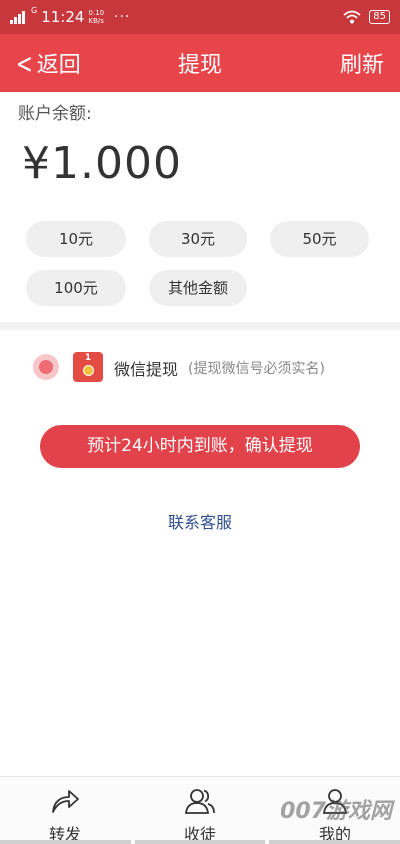 The width and height of the screenshot is (400, 844). I want to click on wechat-withdraw-icon: 1, so click(88, 367).